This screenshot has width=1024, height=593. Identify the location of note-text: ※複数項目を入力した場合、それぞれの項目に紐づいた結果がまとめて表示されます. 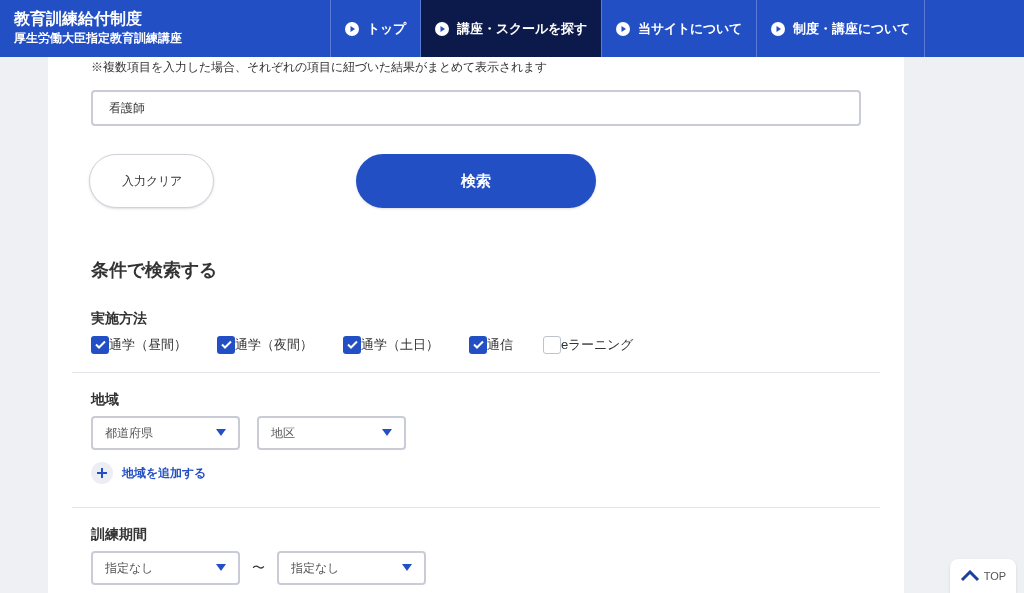
(319, 67).